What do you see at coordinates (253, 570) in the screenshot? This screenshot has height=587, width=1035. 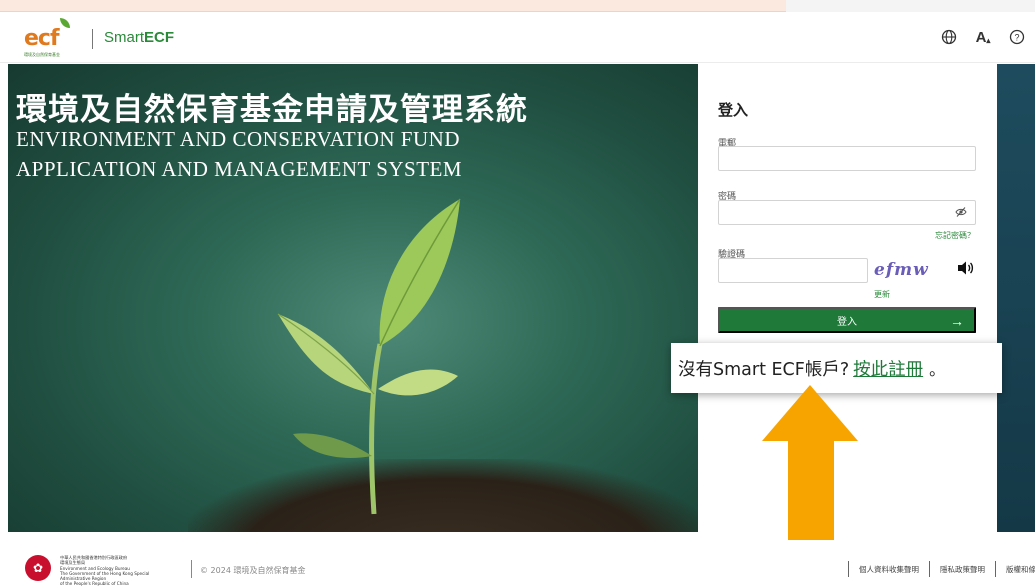 I see `copyright-text: © 2024 環境及自然保育基金` at bounding box center [253, 570].